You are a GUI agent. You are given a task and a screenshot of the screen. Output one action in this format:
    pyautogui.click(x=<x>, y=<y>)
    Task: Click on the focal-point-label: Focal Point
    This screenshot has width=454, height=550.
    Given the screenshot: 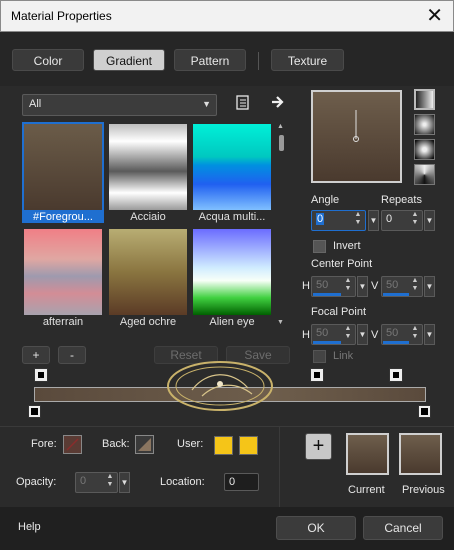 What is the action you would take?
    pyautogui.click(x=339, y=312)
    